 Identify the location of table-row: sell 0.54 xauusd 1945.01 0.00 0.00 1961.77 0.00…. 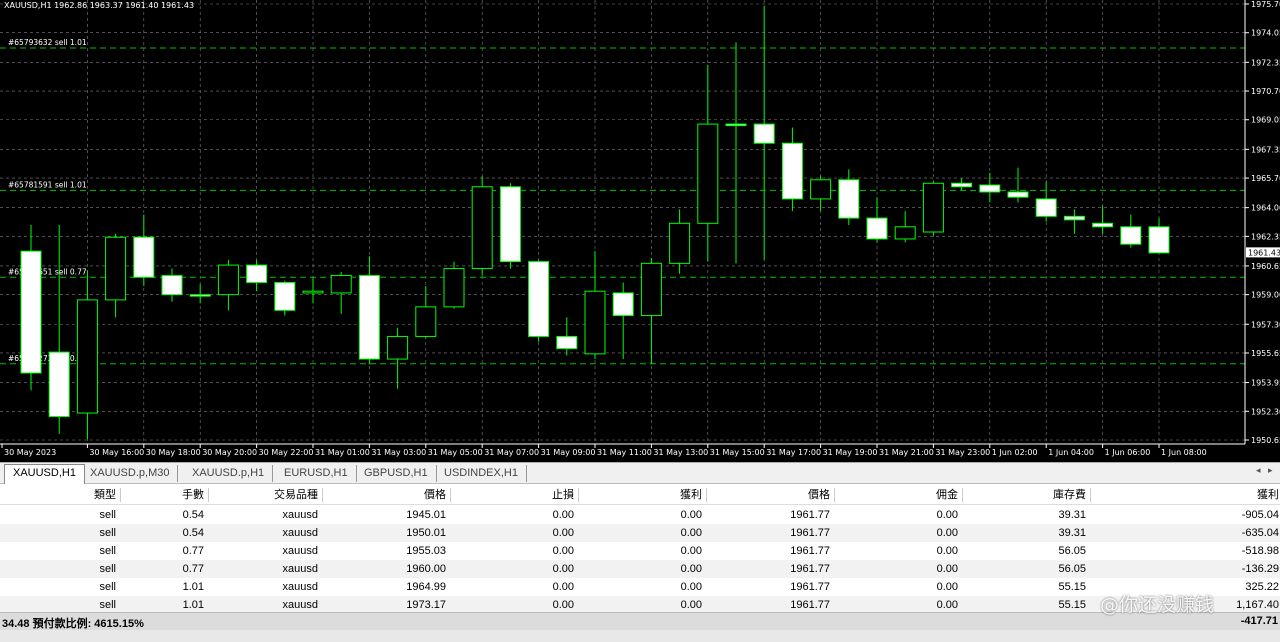
(640, 515).